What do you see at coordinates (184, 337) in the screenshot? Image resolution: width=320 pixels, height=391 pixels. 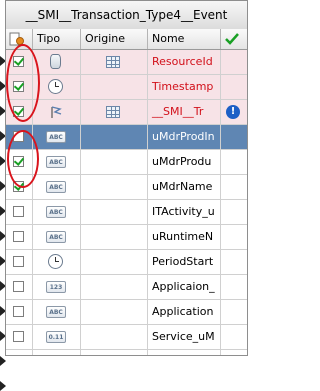 I see `field-name: Service_uM` at bounding box center [184, 337].